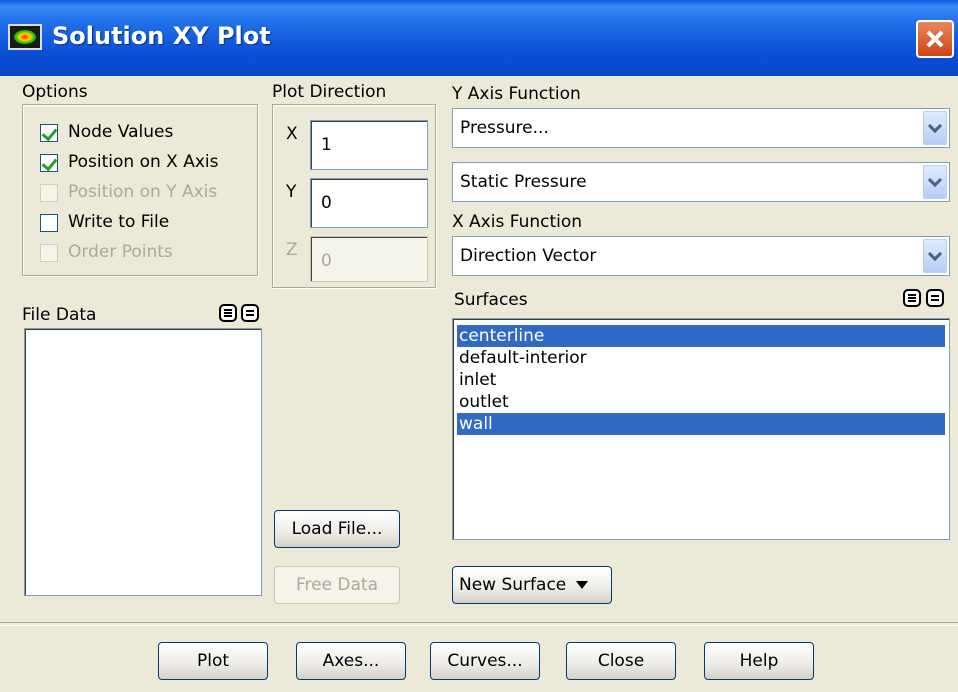 The width and height of the screenshot is (958, 692). What do you see at coordinates (701, 182) in the screenshot?
I see `y-axis-subfunction-dropdown: Static Pressure` at bounding box center [701, 182].